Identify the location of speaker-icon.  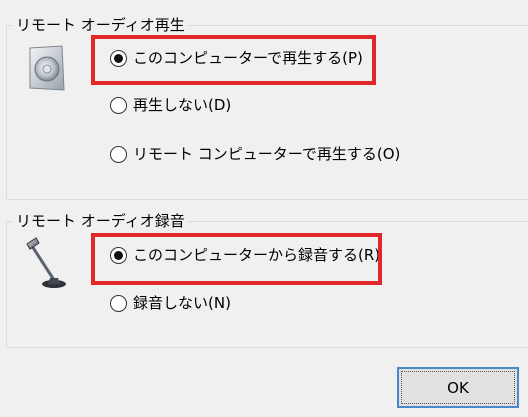
(47, 68).